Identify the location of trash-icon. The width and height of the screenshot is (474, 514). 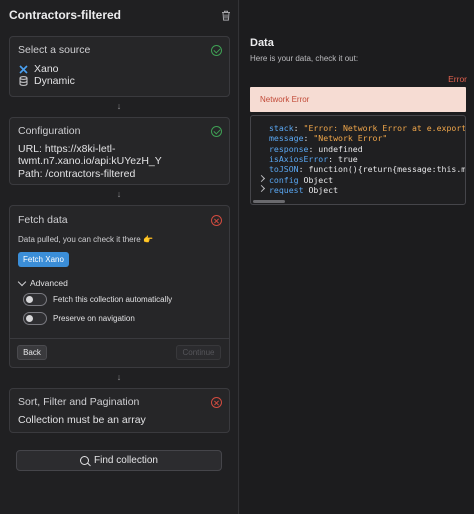
(226, 15).